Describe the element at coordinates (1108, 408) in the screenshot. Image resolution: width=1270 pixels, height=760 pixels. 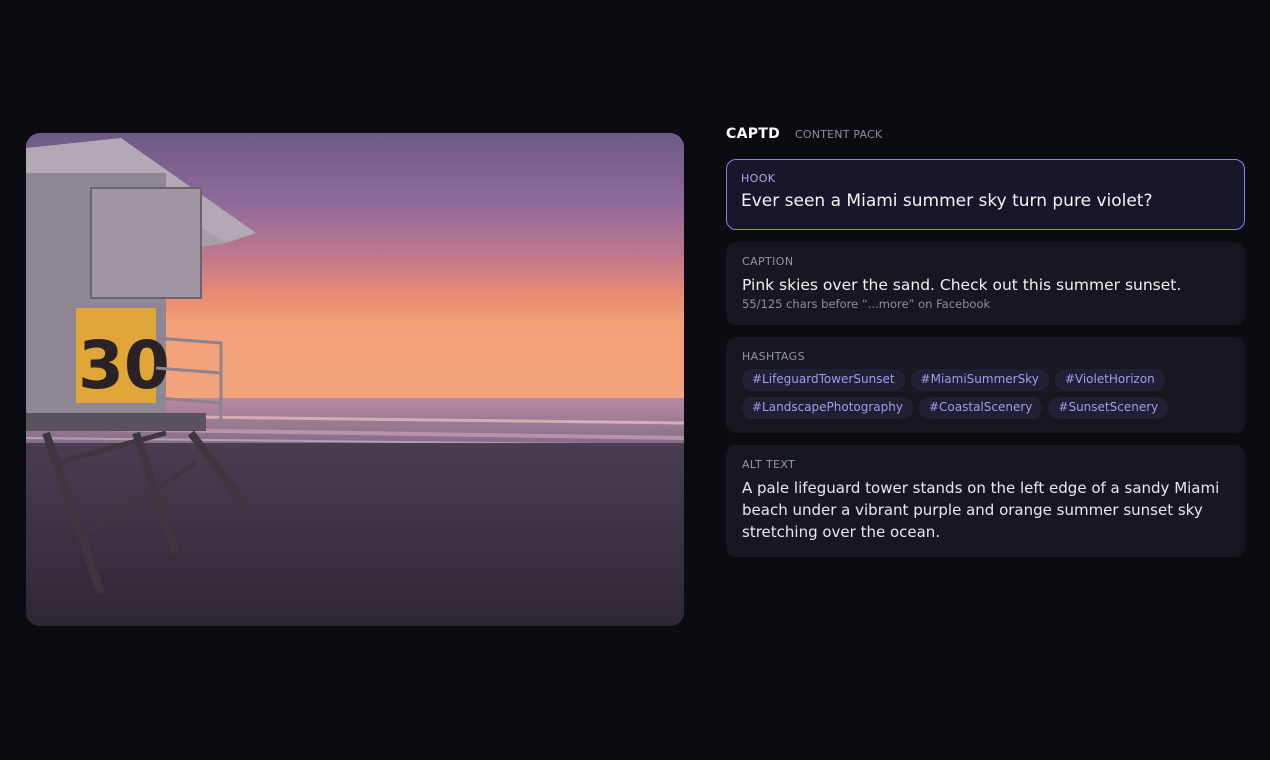
I see `hashtag-chip: #SunsetScenery` at that location.